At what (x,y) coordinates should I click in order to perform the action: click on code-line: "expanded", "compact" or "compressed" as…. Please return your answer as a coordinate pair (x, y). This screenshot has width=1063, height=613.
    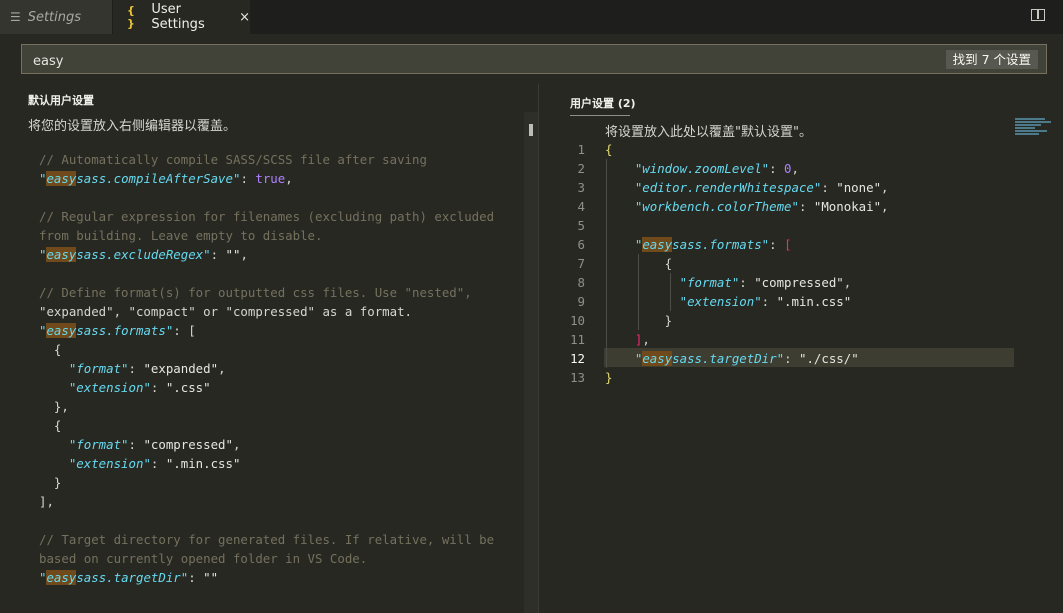
    Looking at the image, I should click on (225, 311).